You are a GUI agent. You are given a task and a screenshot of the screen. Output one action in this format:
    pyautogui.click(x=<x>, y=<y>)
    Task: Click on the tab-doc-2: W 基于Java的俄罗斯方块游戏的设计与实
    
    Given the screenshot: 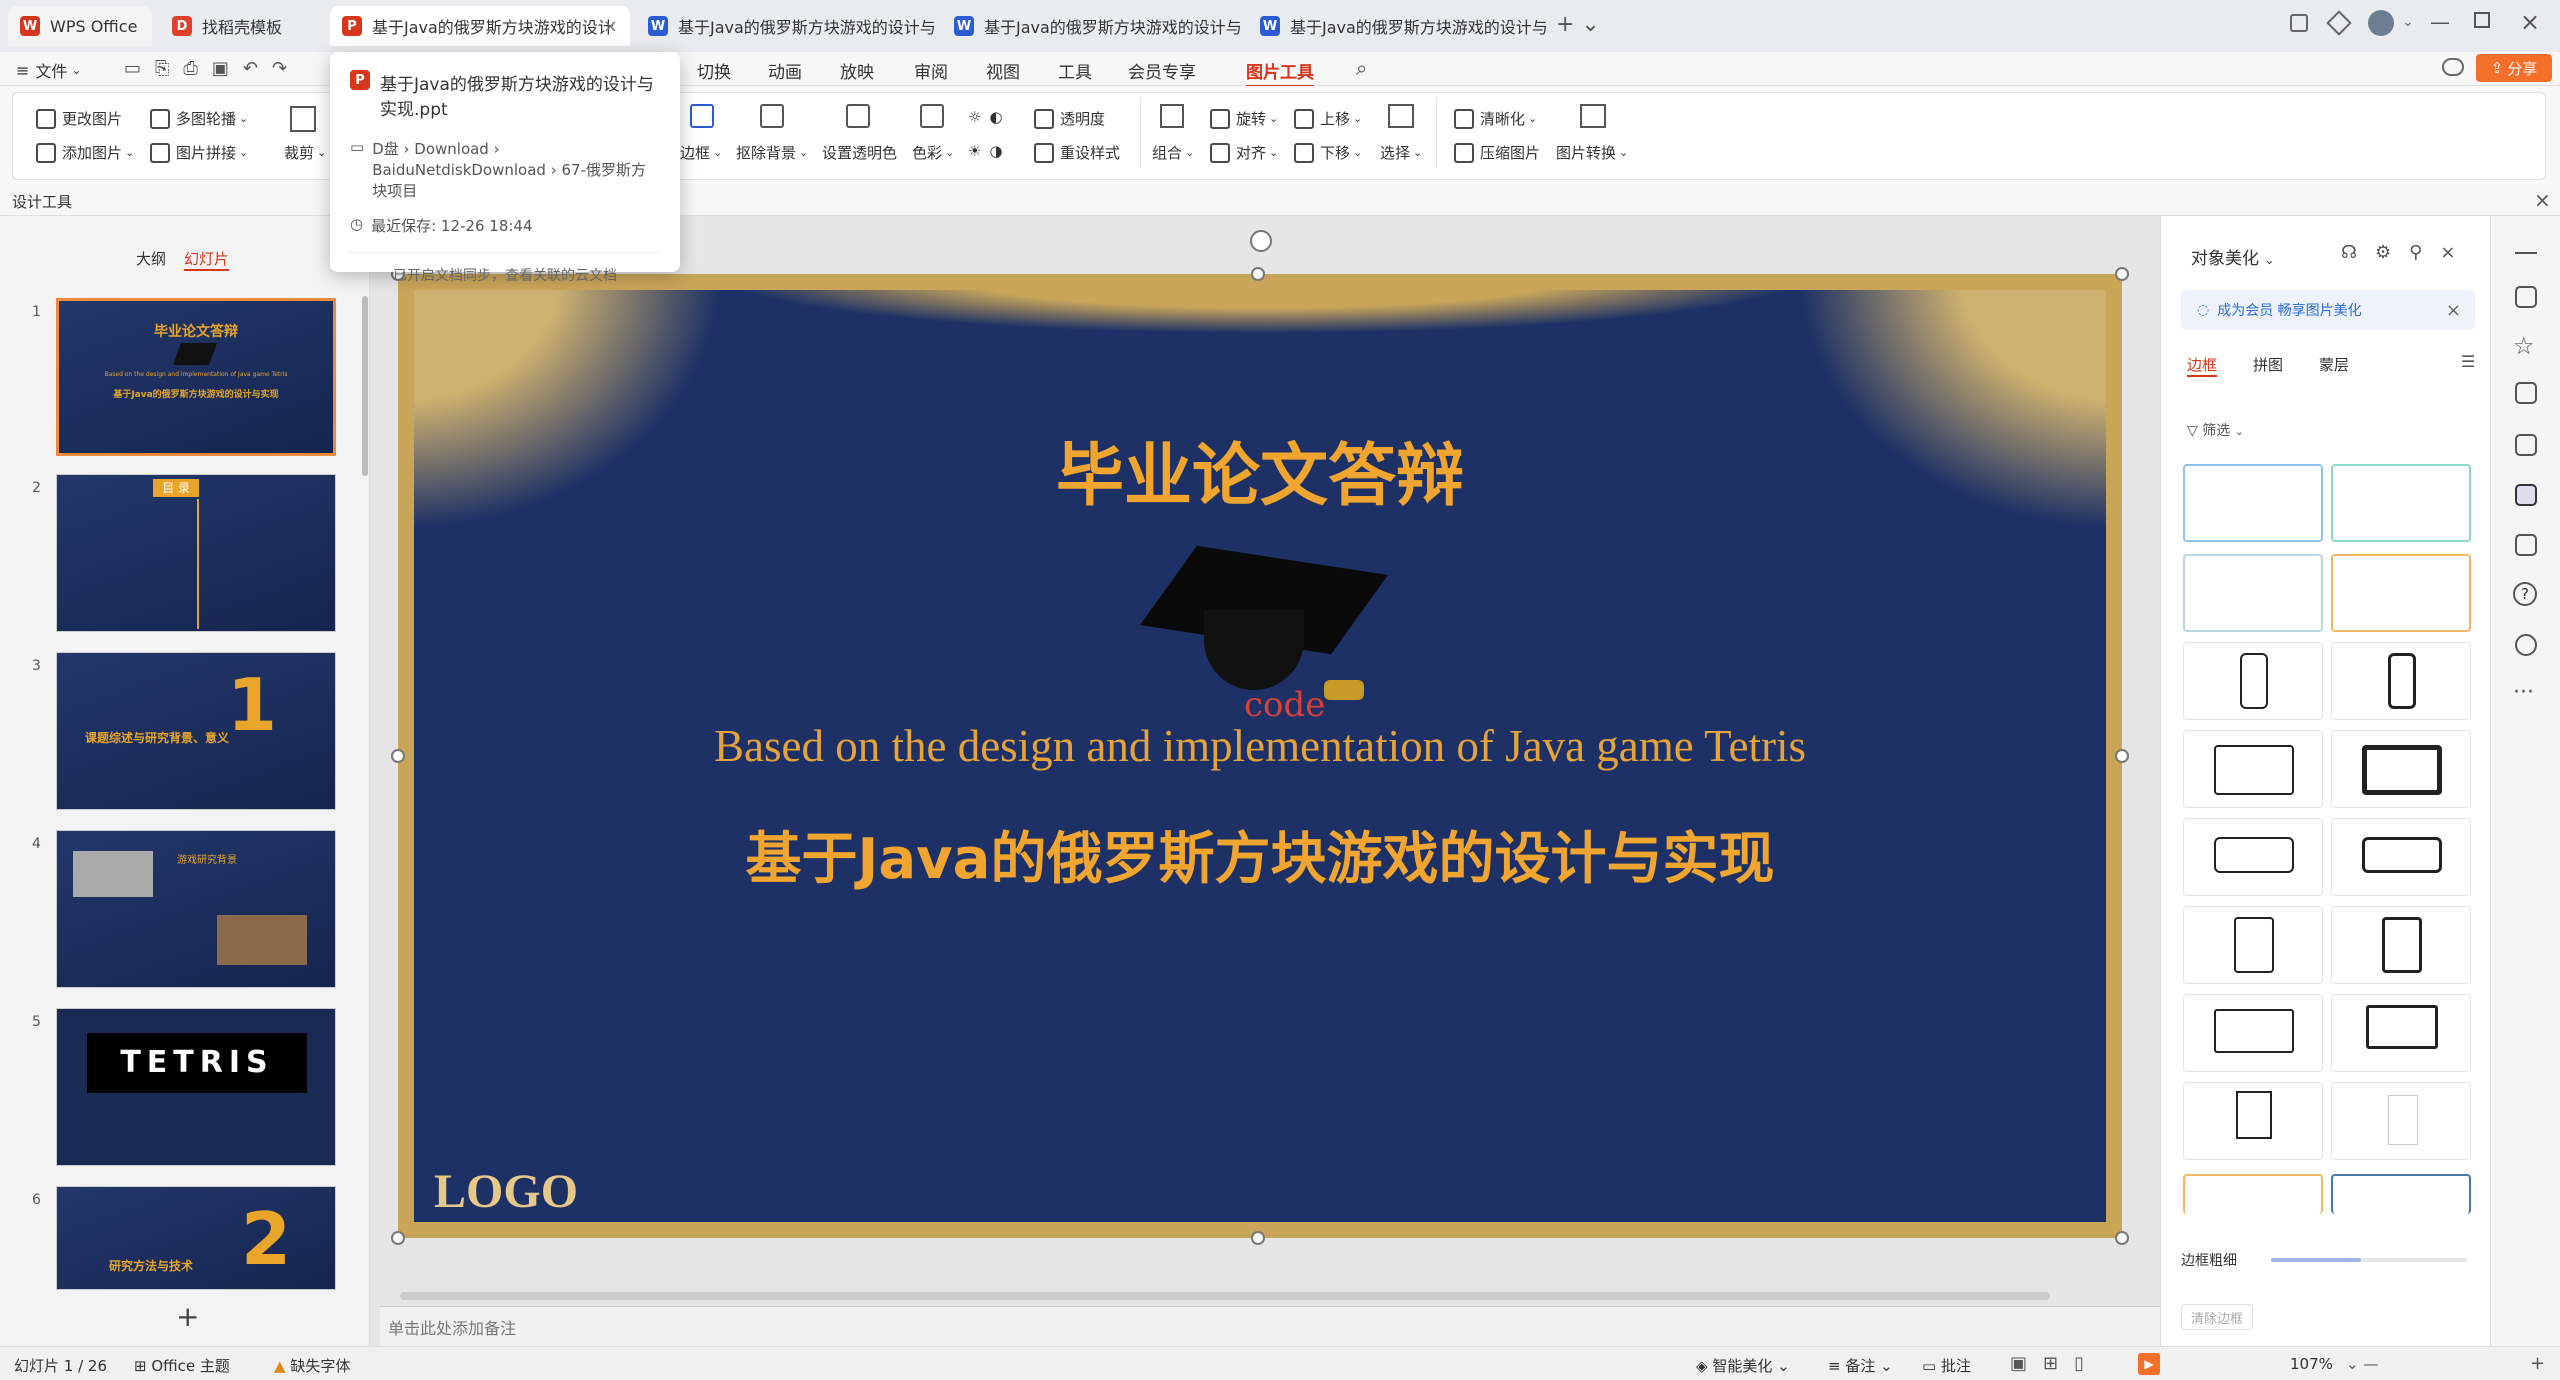 What is the action you would take?
    pyautogui.click(x=1092, y=26)
    